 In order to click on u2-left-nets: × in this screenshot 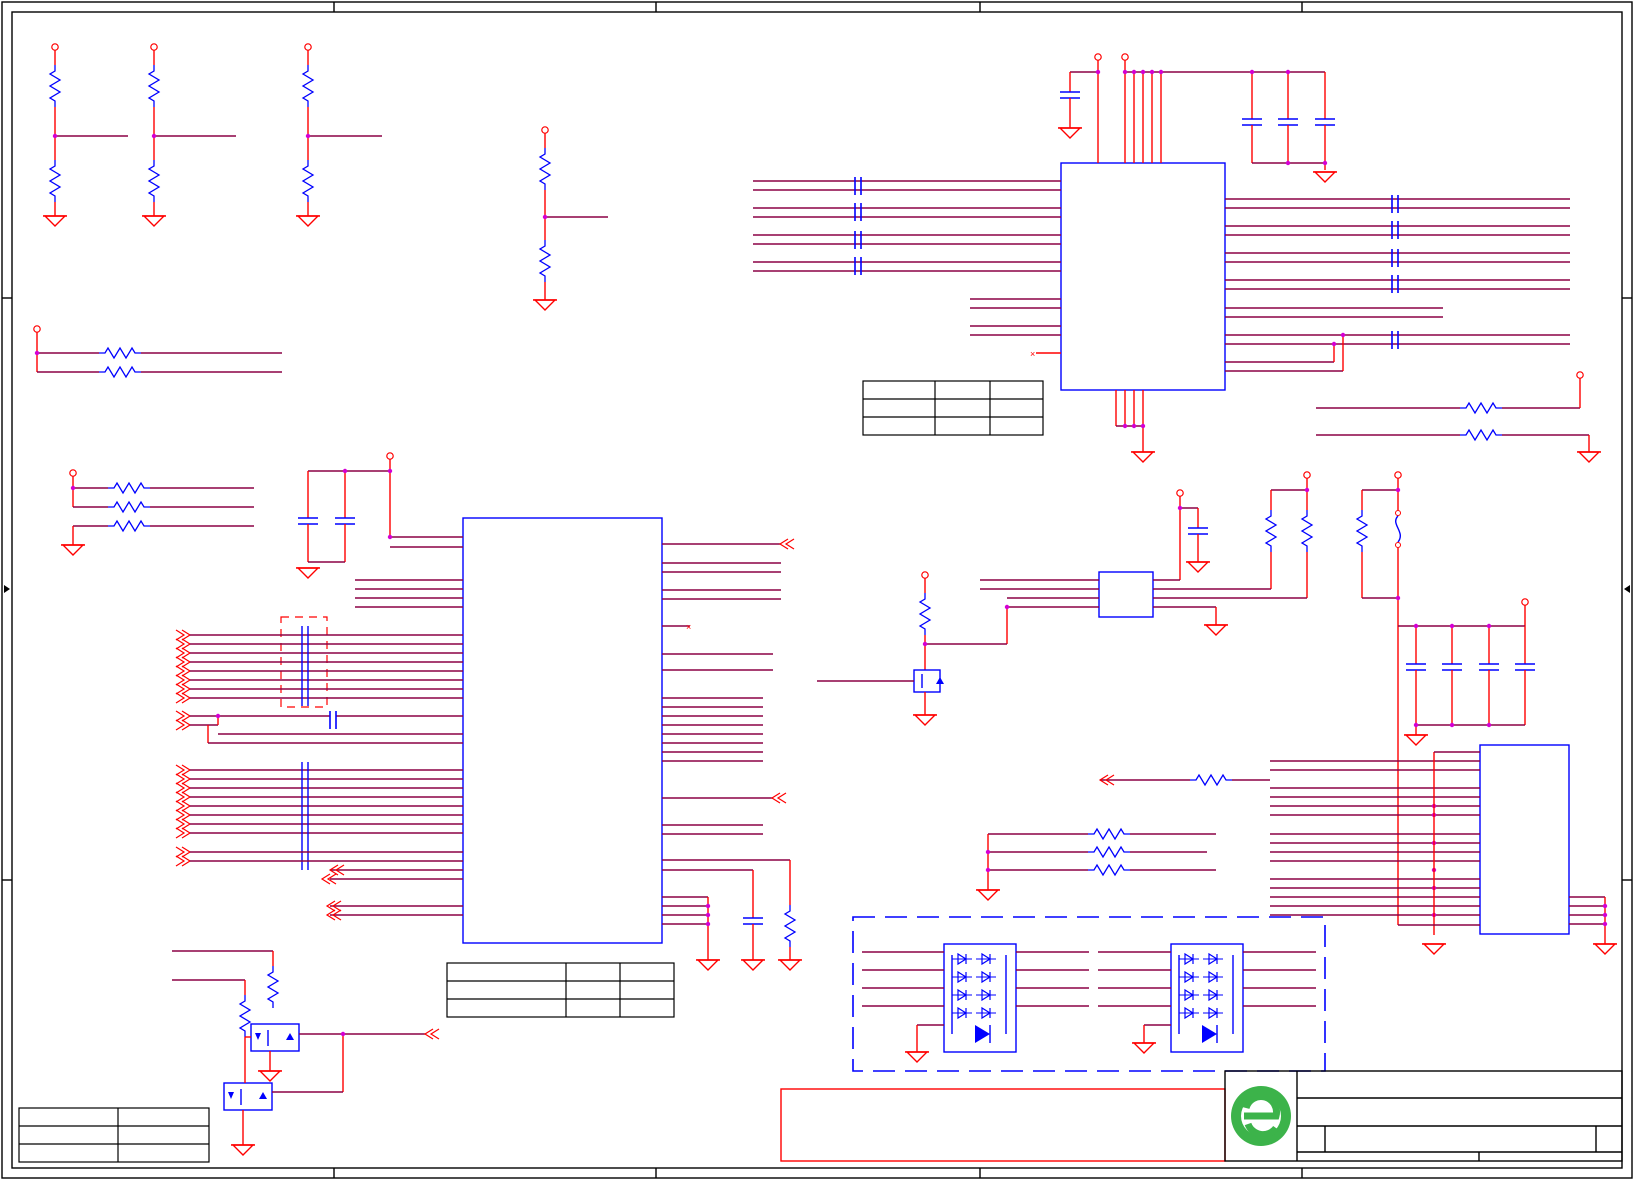, I will do `click(907, 267)`.